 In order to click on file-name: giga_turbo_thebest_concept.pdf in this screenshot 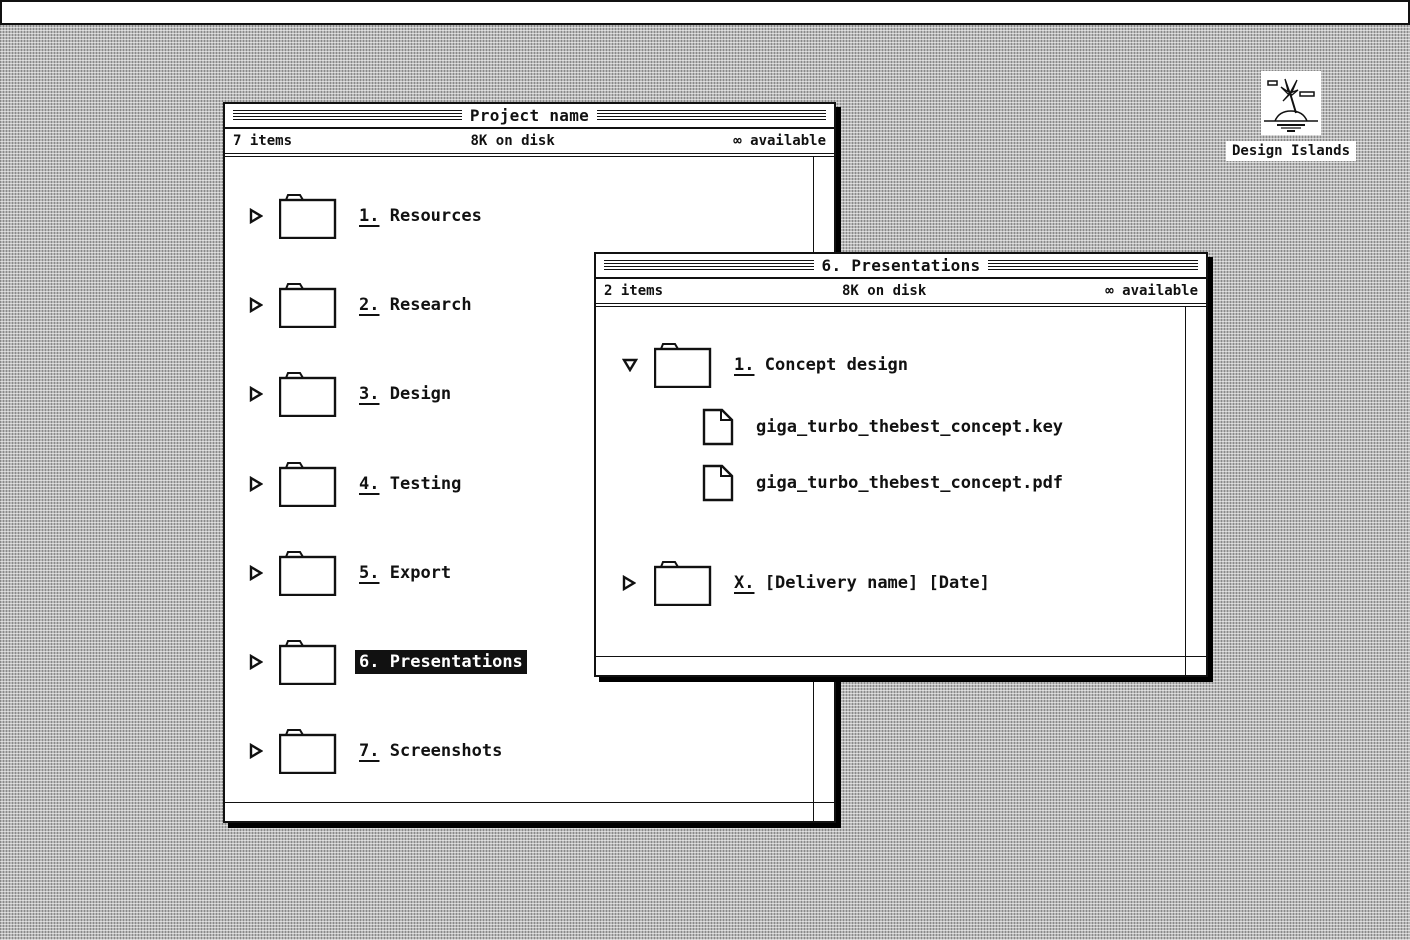, I will do `click(910, 483)`.